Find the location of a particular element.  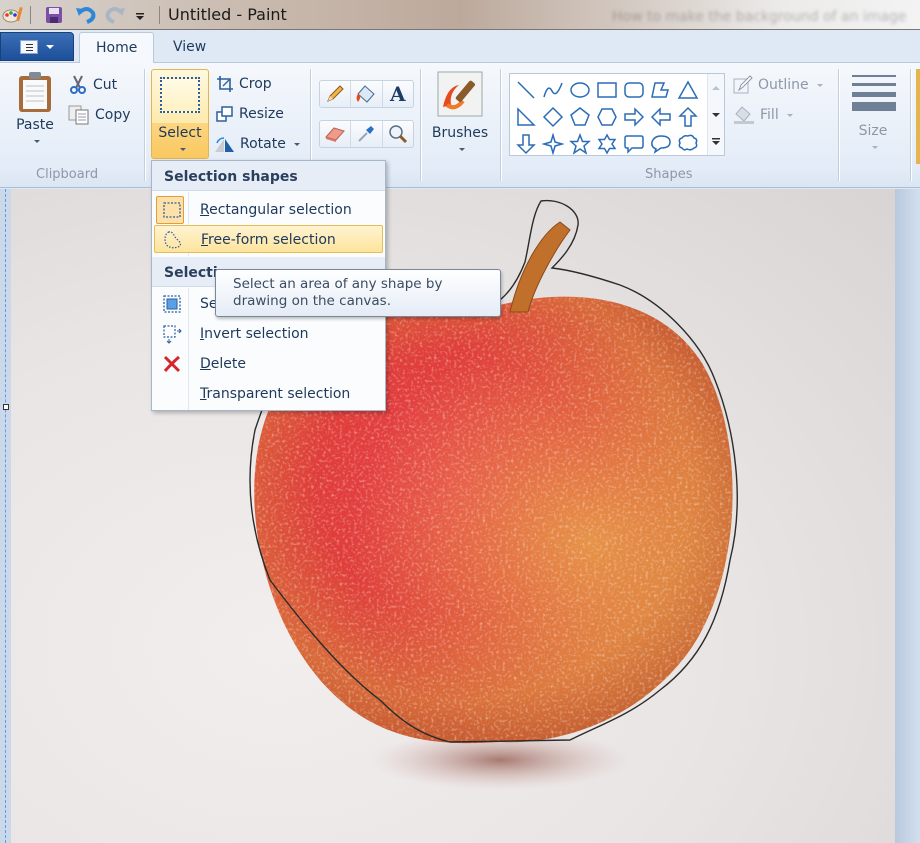

shape-line is located at coordinates (525, 89).